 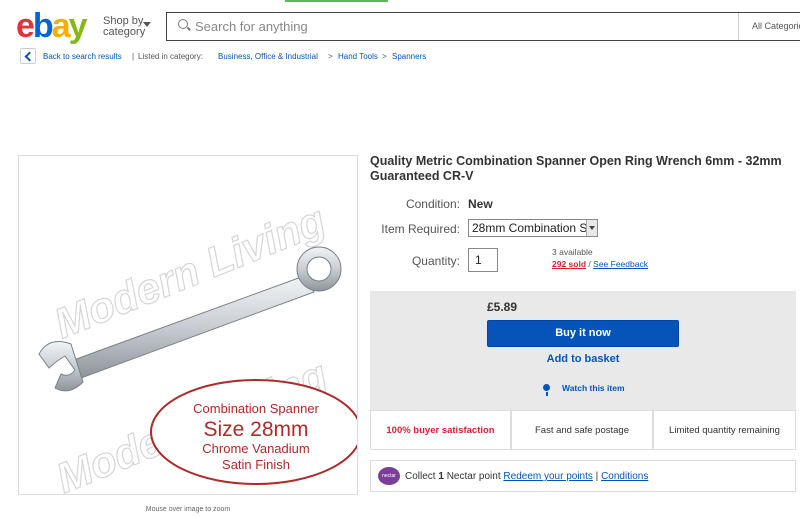 What do you see at coordinates (624, 476) in the screenshot?
I see `conditions-link: Conditions` at bounding box center [624, 476].